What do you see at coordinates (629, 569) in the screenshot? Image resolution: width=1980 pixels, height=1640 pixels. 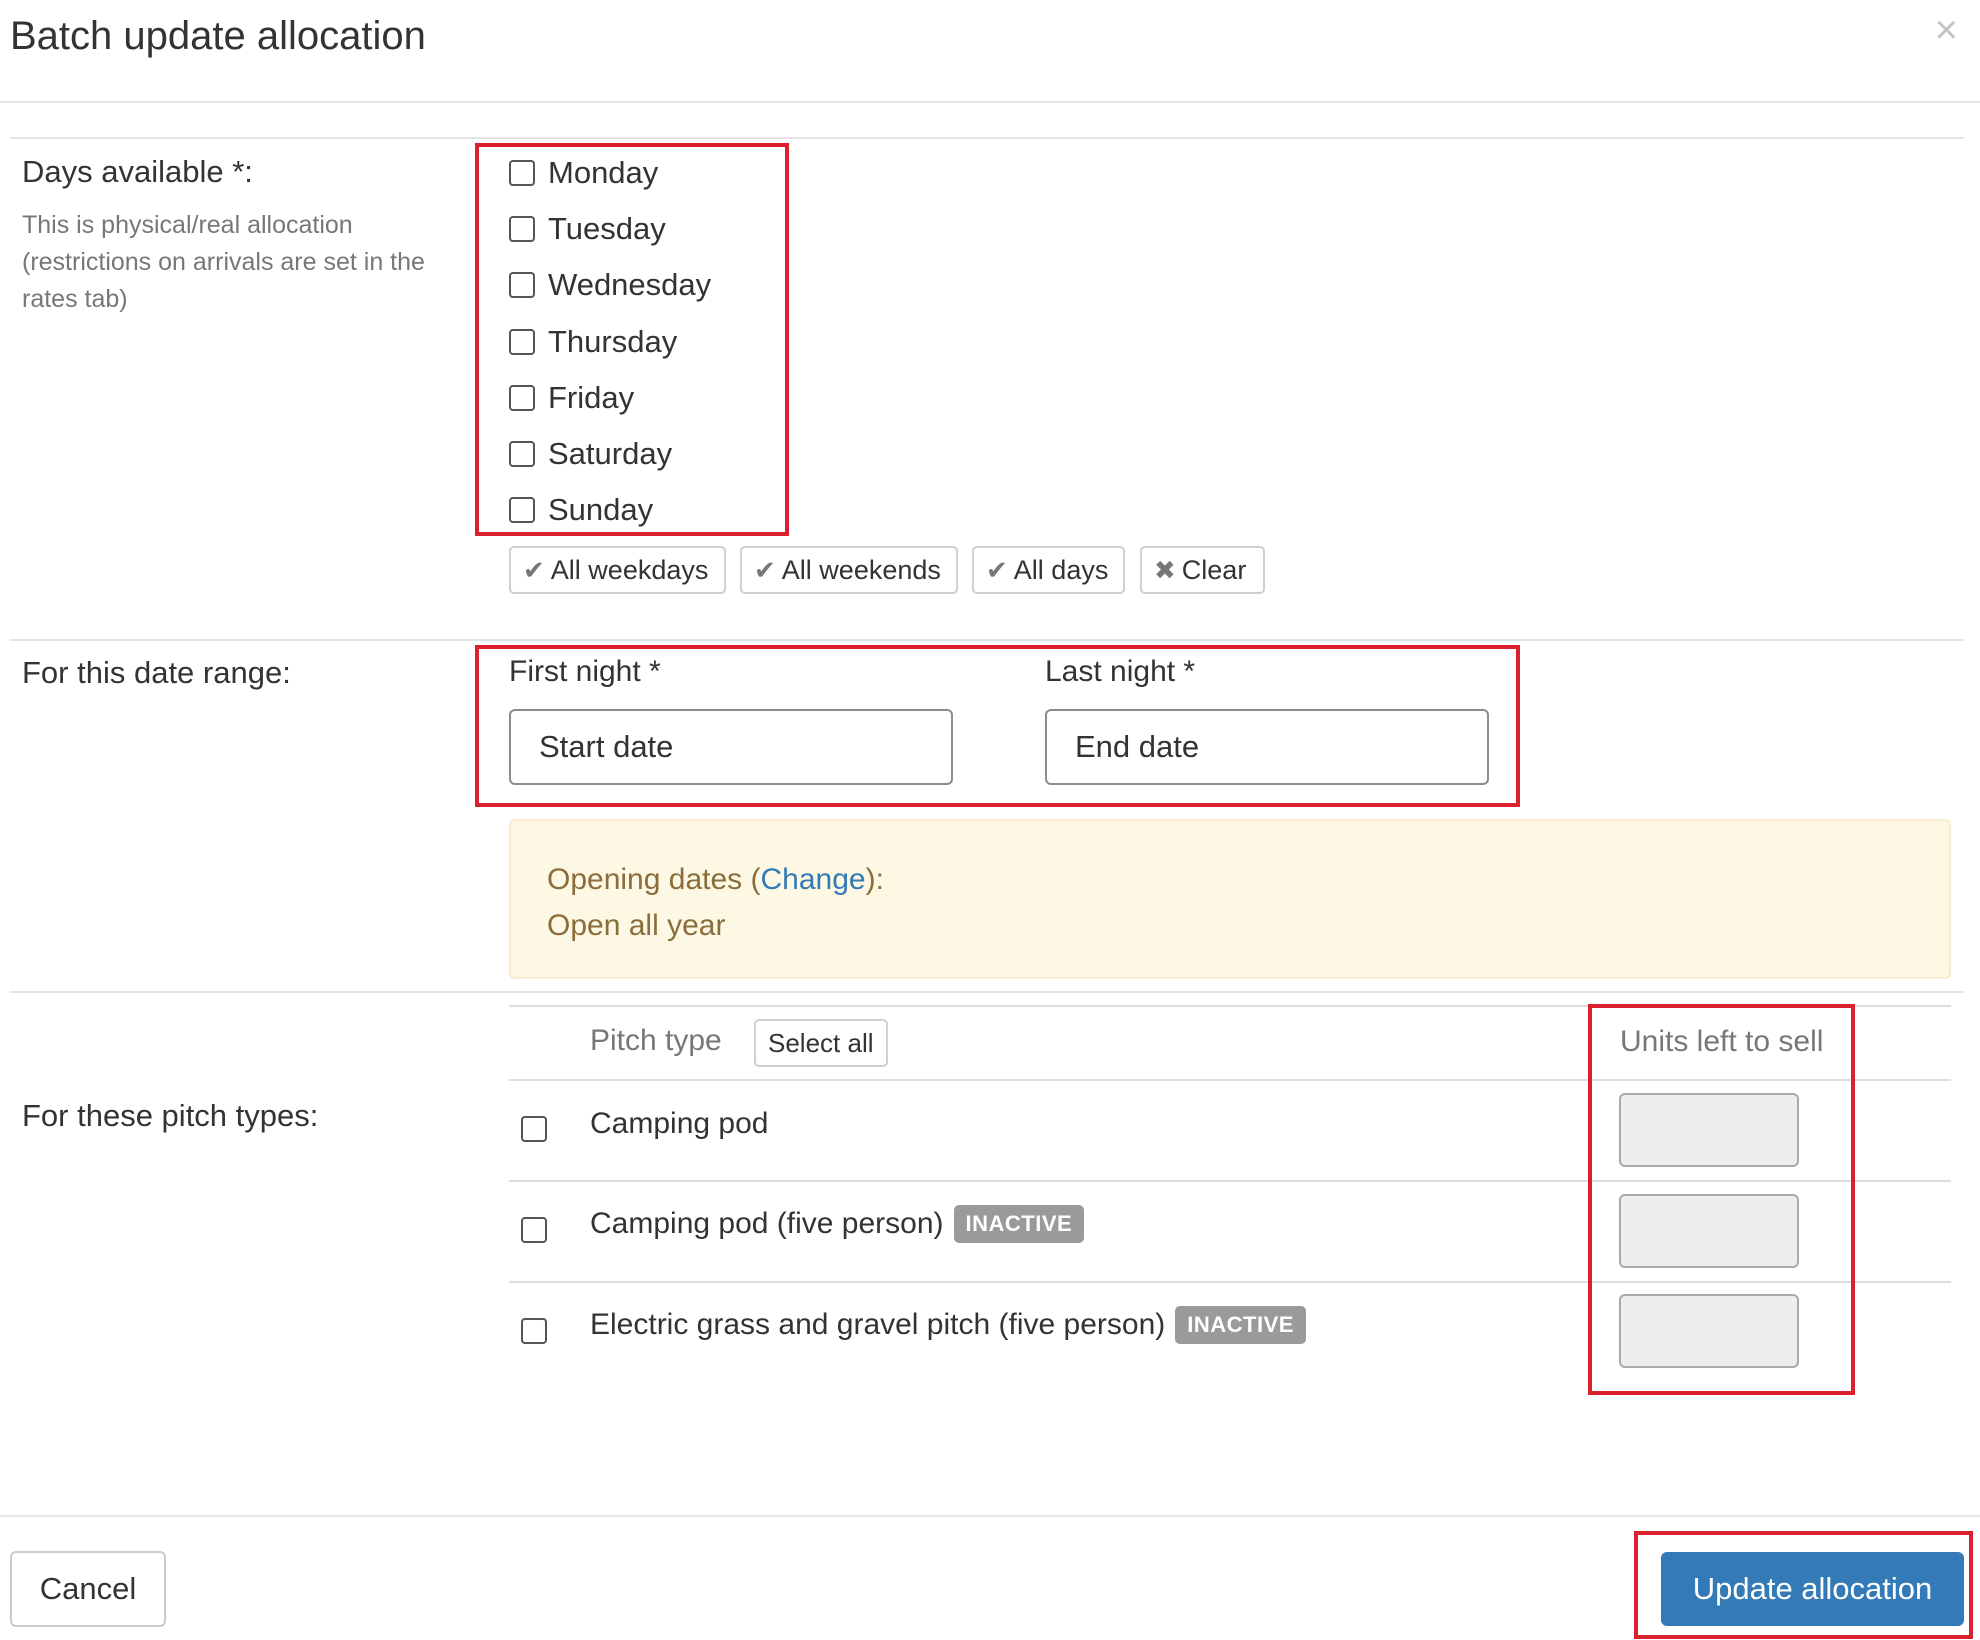 I see `all-weekdays-label: All weekdays` at bounding box center [629, 569].